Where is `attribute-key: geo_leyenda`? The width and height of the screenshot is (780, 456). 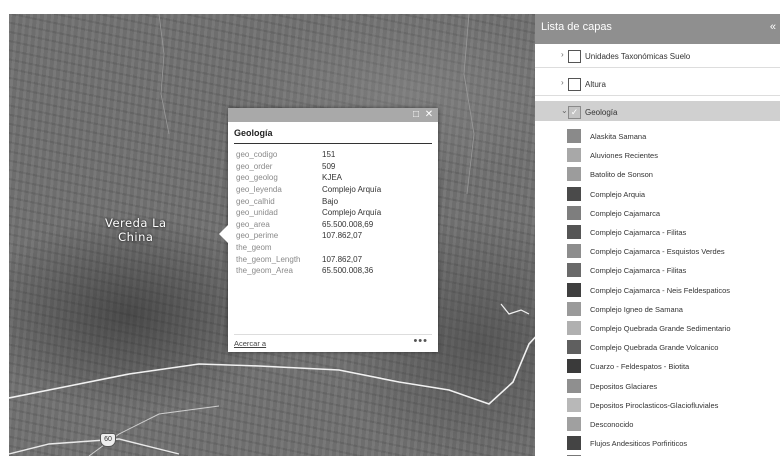
attribute-key: geo_leyenda is located at coordinates (259, 190).